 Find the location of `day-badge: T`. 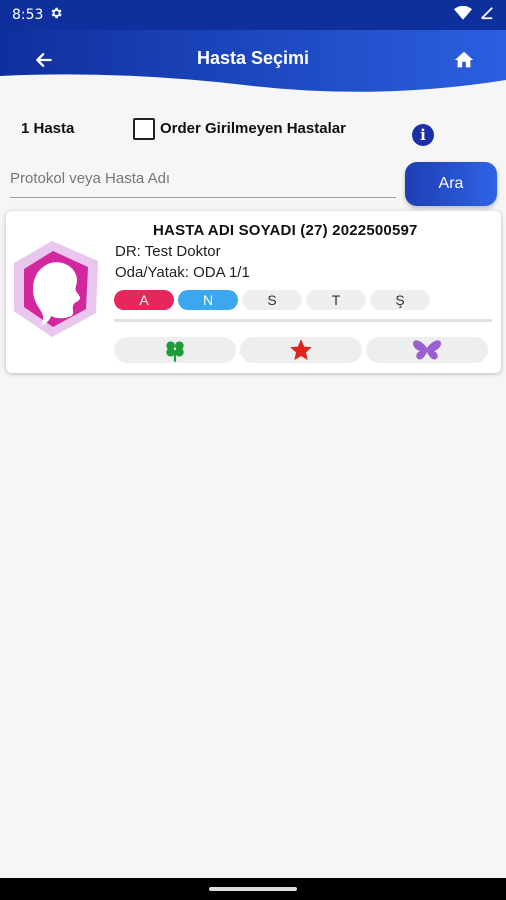

day-badge: T is located at coordinates (336, 300).